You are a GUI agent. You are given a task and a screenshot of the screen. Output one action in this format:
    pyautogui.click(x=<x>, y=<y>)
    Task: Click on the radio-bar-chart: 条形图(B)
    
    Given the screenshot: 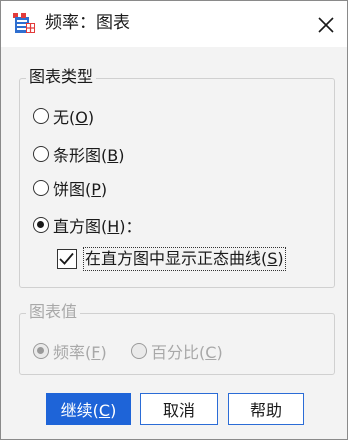 What is the action you would take?
    pyautogui.click(x=79, y=154)
    